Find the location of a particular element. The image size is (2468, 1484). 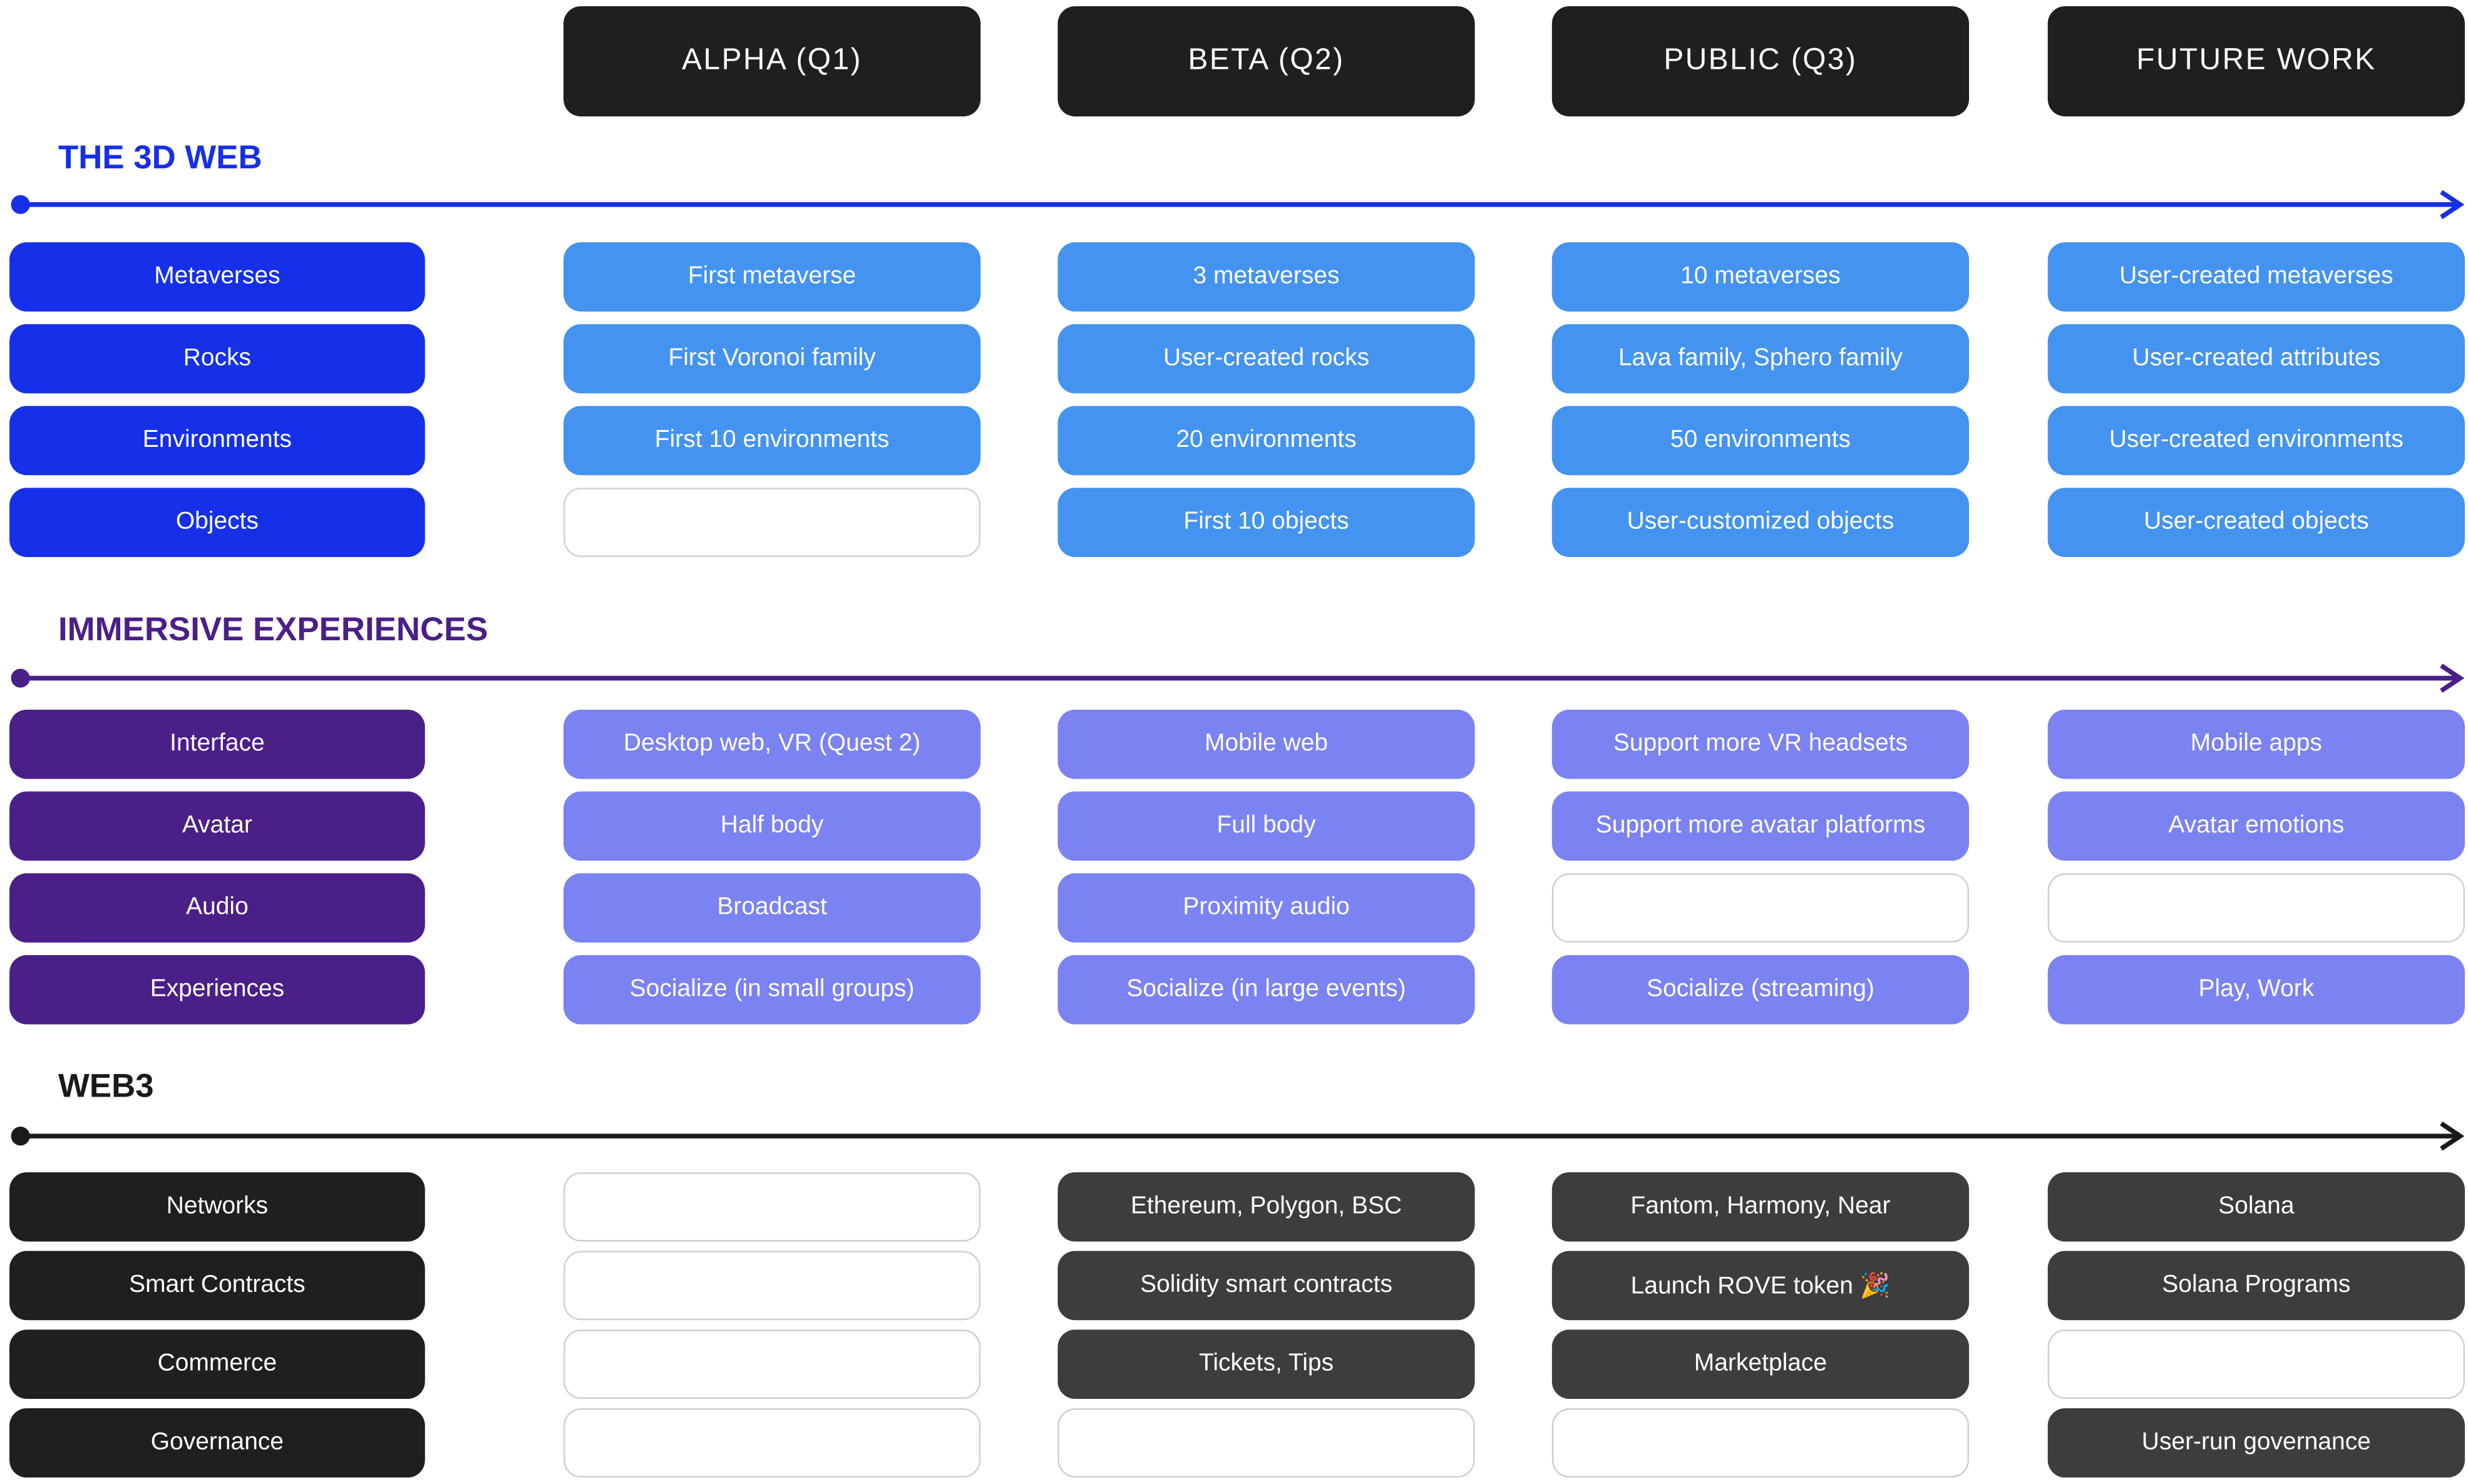

roadmap-cell-future-work: Play, Work is located at coordinates (2256, 990).